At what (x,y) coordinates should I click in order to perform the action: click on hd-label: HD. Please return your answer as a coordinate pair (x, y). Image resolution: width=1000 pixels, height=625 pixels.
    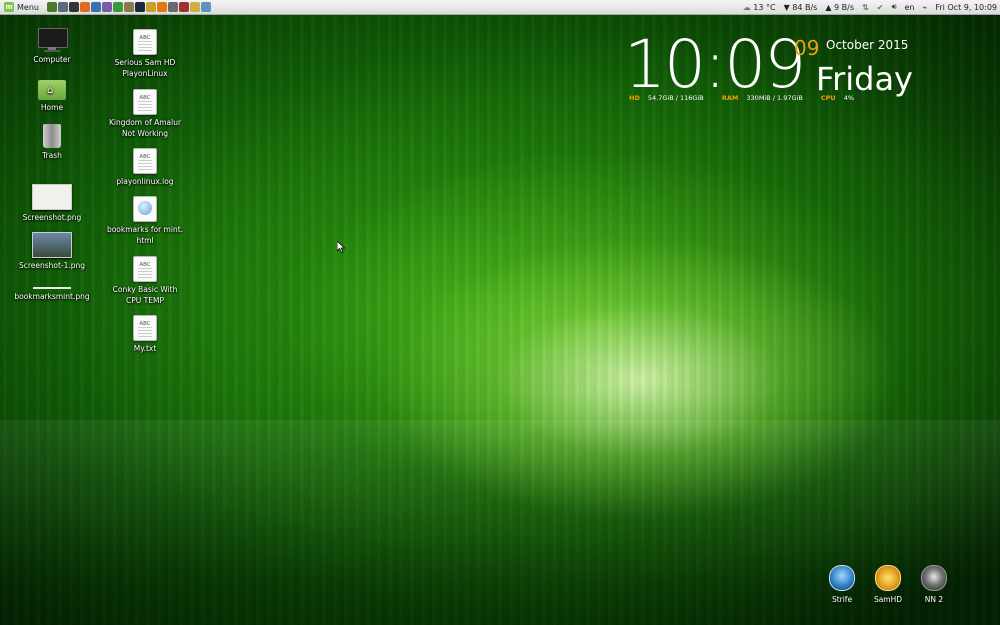
    Looking at the image, I should click on (634, 98).